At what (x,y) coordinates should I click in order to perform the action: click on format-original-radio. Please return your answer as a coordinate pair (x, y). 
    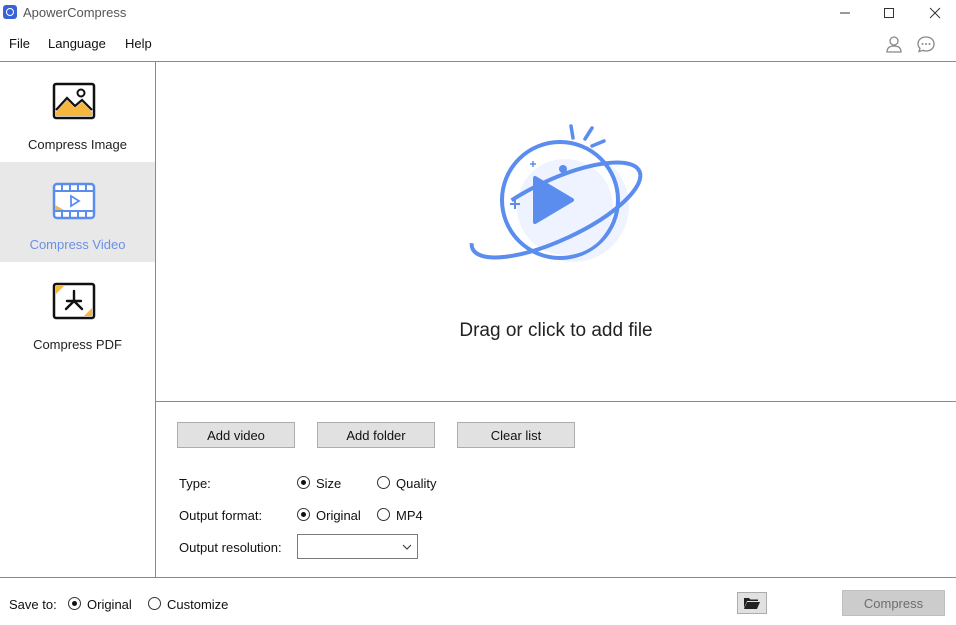
    Looking at the image, I should click on (303, 514).